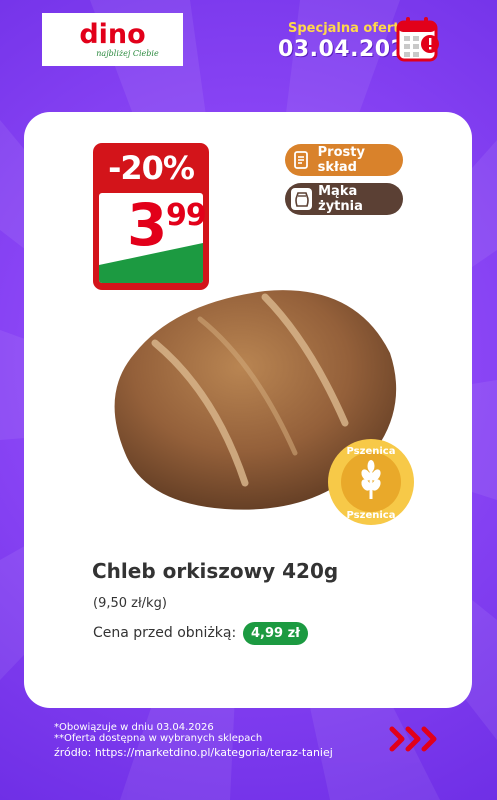 The width and height of the screenshot is (497, 800). What do you see at coordinates (147, 225) in the screenshot?
I see `price-main: 3` at bounding box center [147, 225].